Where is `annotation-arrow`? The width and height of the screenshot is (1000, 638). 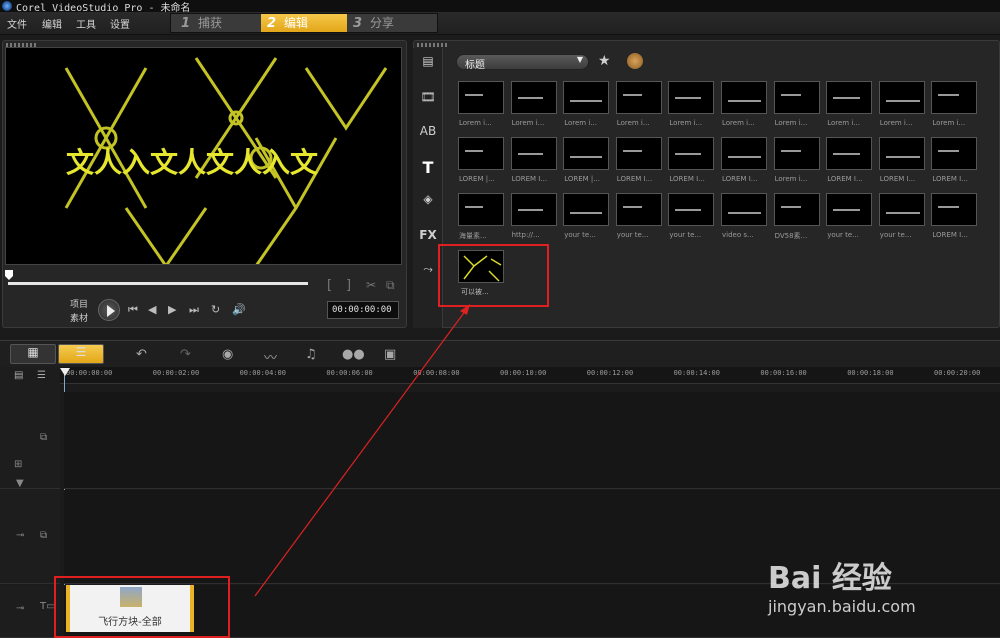
annotation-arrow is located at coordinates (362, 450).